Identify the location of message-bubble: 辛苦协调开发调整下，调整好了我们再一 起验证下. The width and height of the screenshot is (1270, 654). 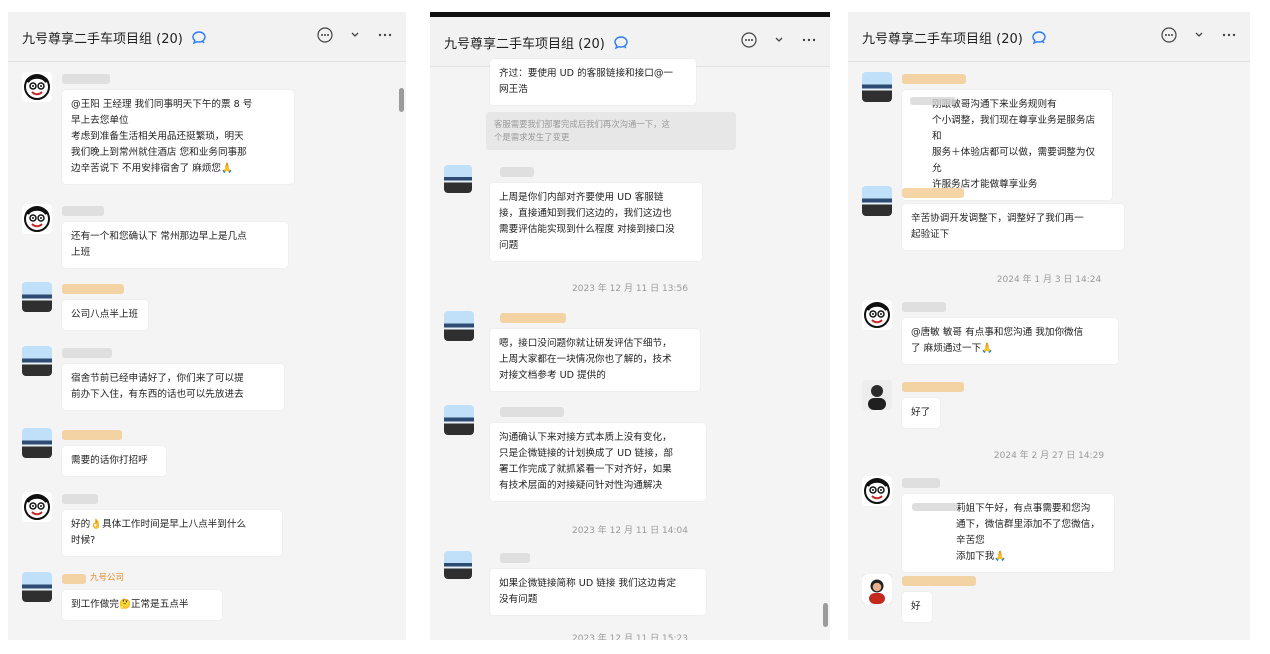
(1013, 227).